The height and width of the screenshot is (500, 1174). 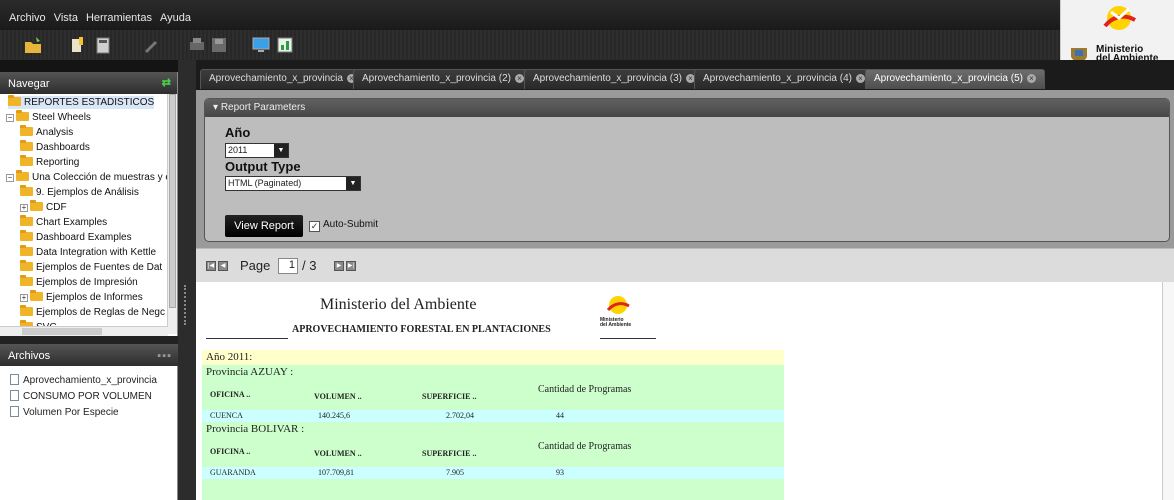 I want to click on tree-item: Ejemplos de Fuentes de Dat, so click(x=91, y=267).